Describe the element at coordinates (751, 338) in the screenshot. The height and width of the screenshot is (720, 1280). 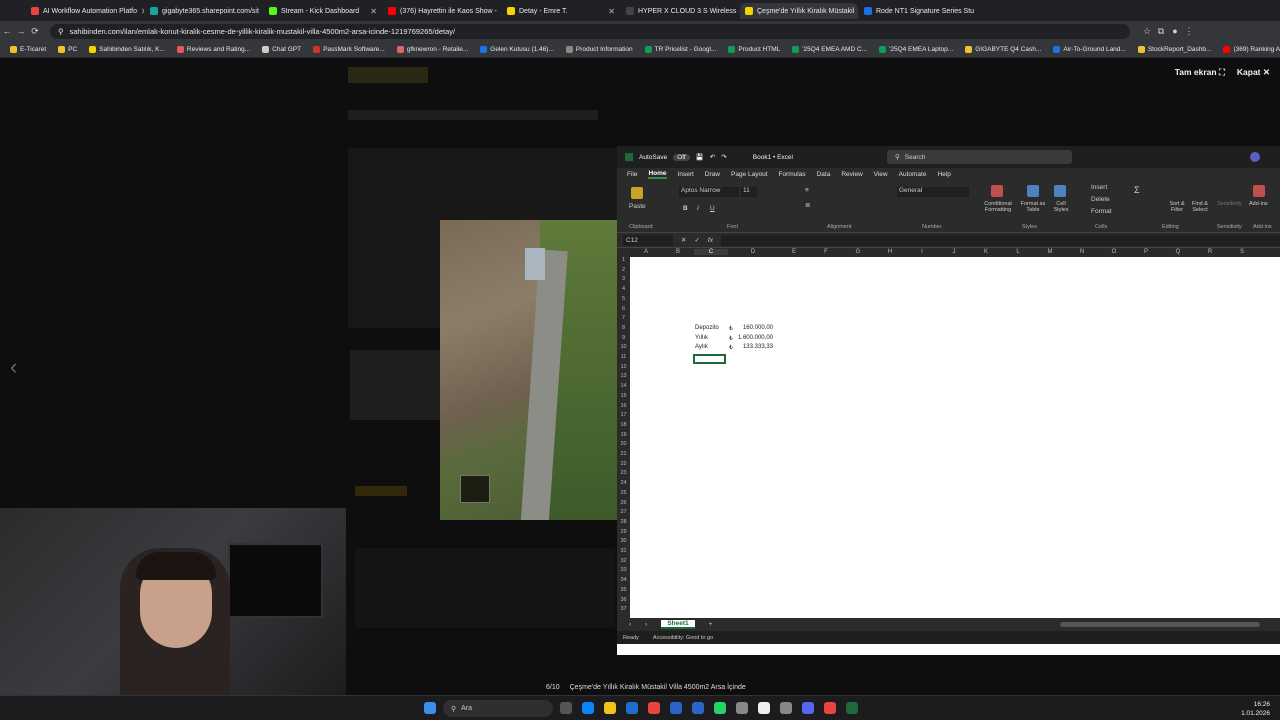
I see `cell-value: 1.600.000,00` at that location.